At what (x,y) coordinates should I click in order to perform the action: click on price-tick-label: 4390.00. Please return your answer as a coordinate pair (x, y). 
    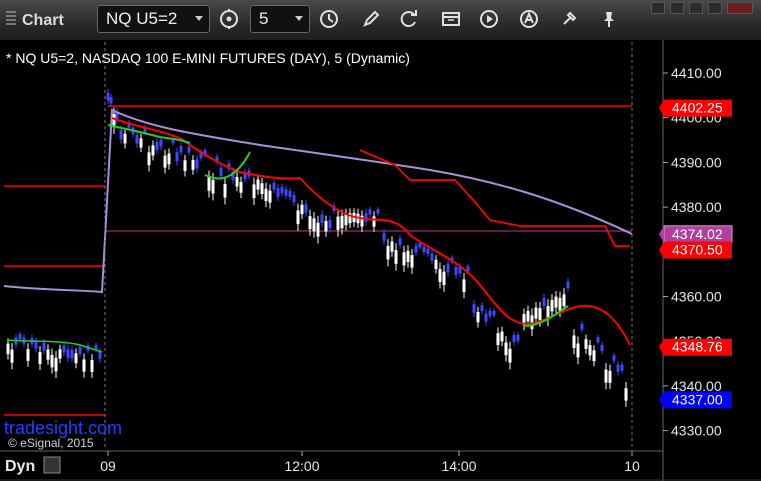
    Looking at the image, I should click on (696, 162).